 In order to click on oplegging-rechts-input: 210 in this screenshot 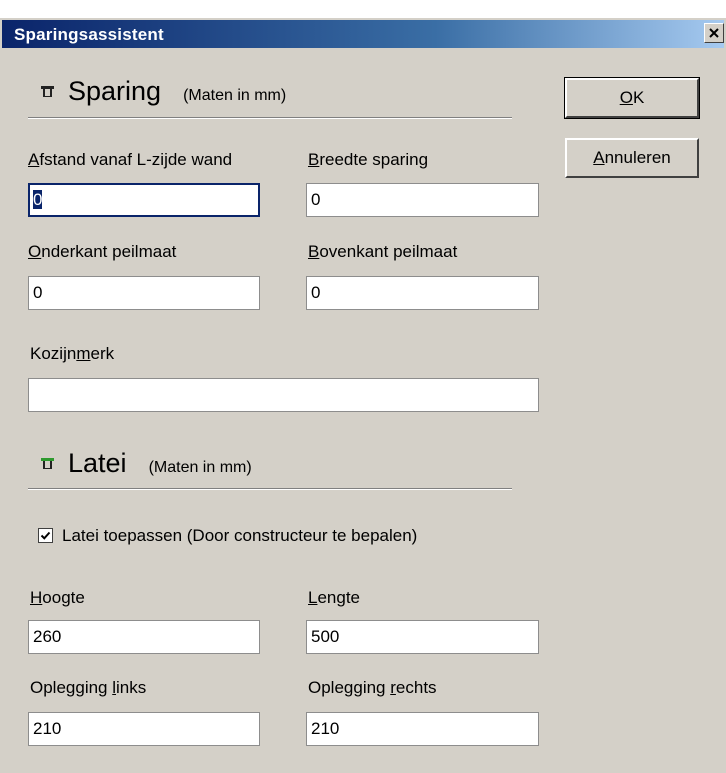, I will do `click(422, 729)`.